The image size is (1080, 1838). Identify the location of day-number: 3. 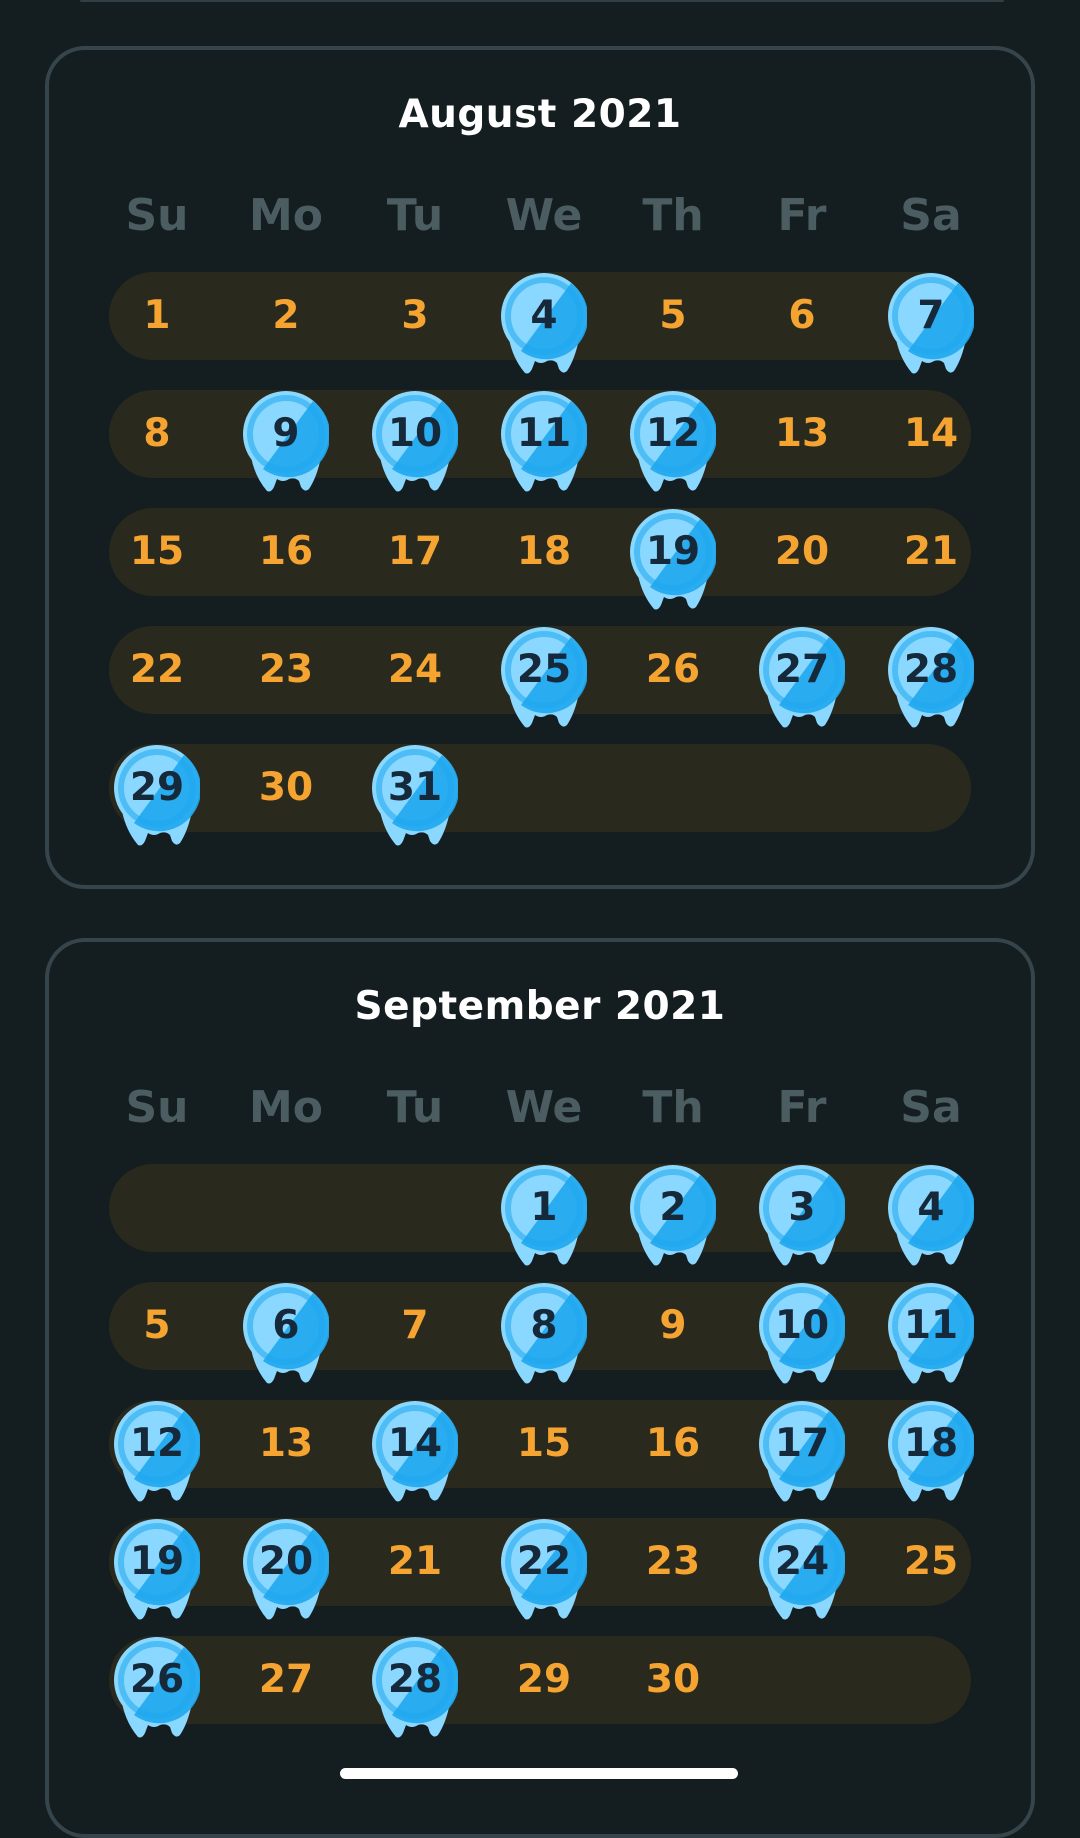
(802, 1207).